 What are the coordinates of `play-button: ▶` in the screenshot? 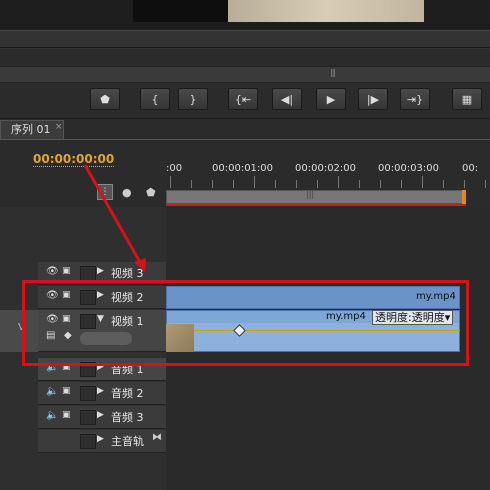 It's located at (331, 99).